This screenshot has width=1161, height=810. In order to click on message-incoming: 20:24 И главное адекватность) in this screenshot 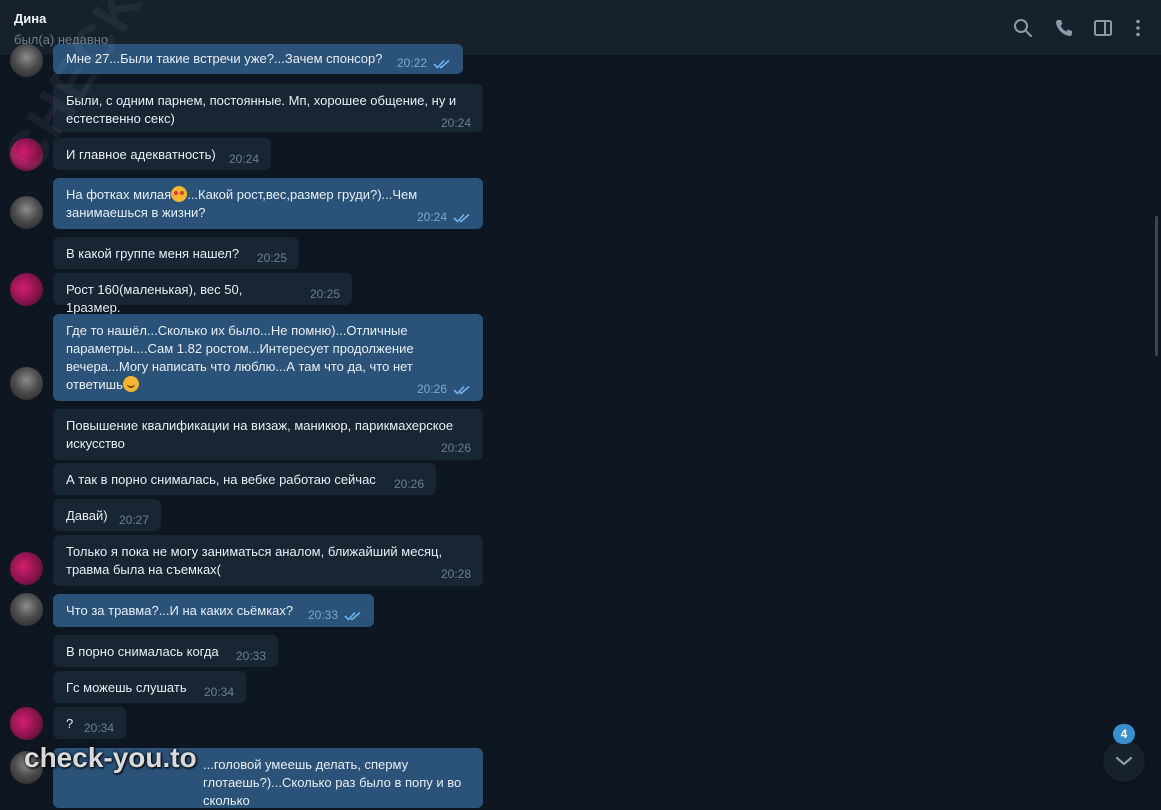, I will do `click(162, 154)`.